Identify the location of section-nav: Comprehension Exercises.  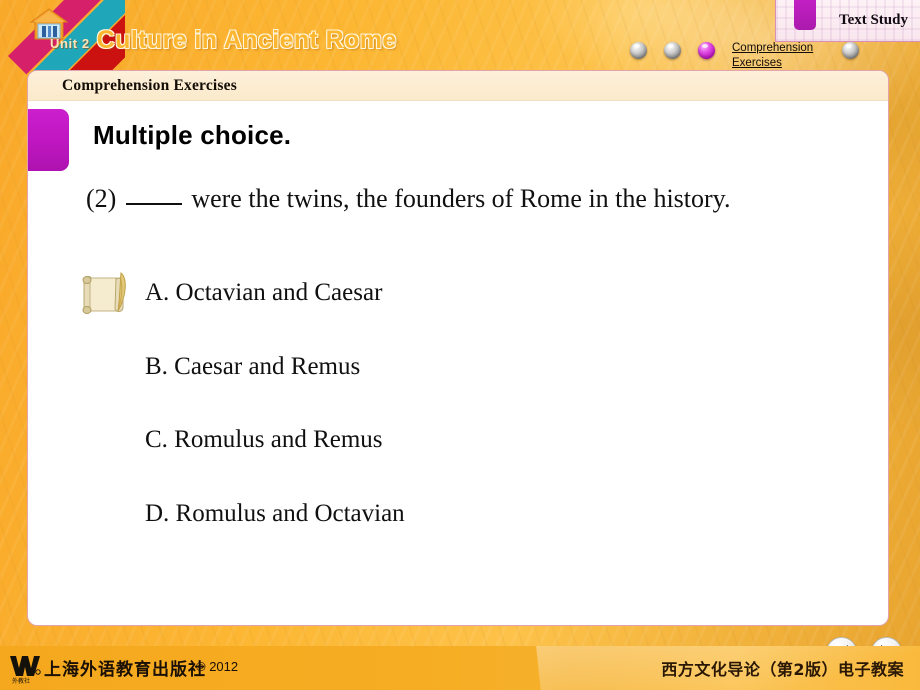
(753, 56).